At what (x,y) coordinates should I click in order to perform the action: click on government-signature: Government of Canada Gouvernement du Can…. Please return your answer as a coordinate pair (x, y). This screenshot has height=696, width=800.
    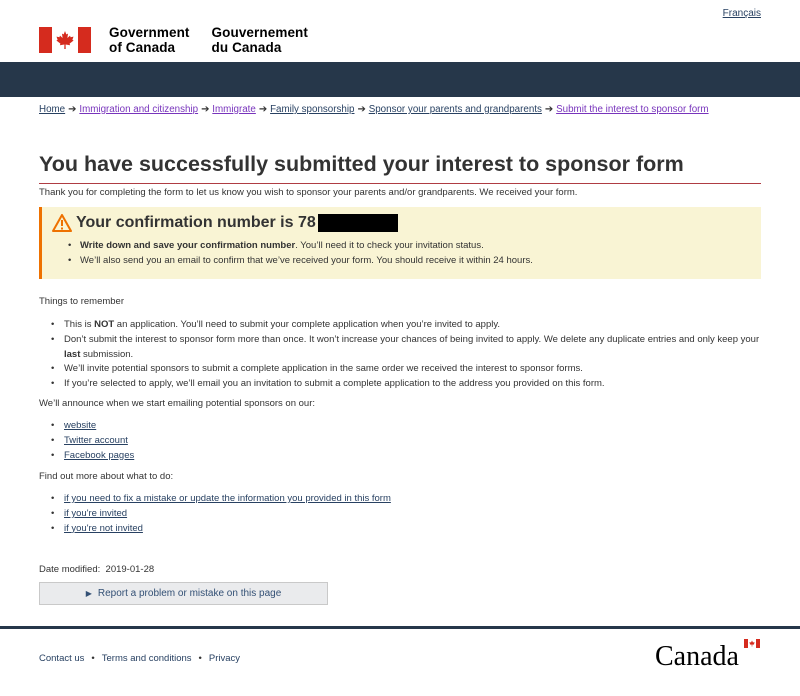
    Looking at the image, I should click on (173, 40).